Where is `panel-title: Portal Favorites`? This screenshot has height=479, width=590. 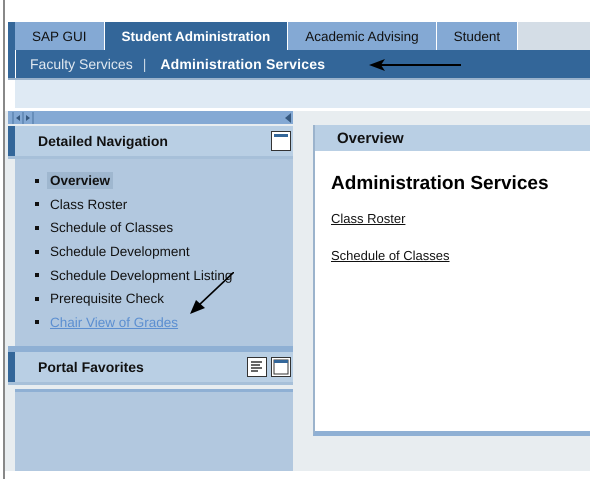
panel-title: Portal Favorites is located at coordinates (91, 367).